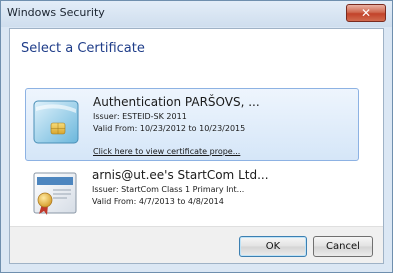 Image resolution: width=393 pixels, height=273 pixels. I want to click on certificate-issuer: Issuer: ESTEID-SK 2011, so click(140, 116).